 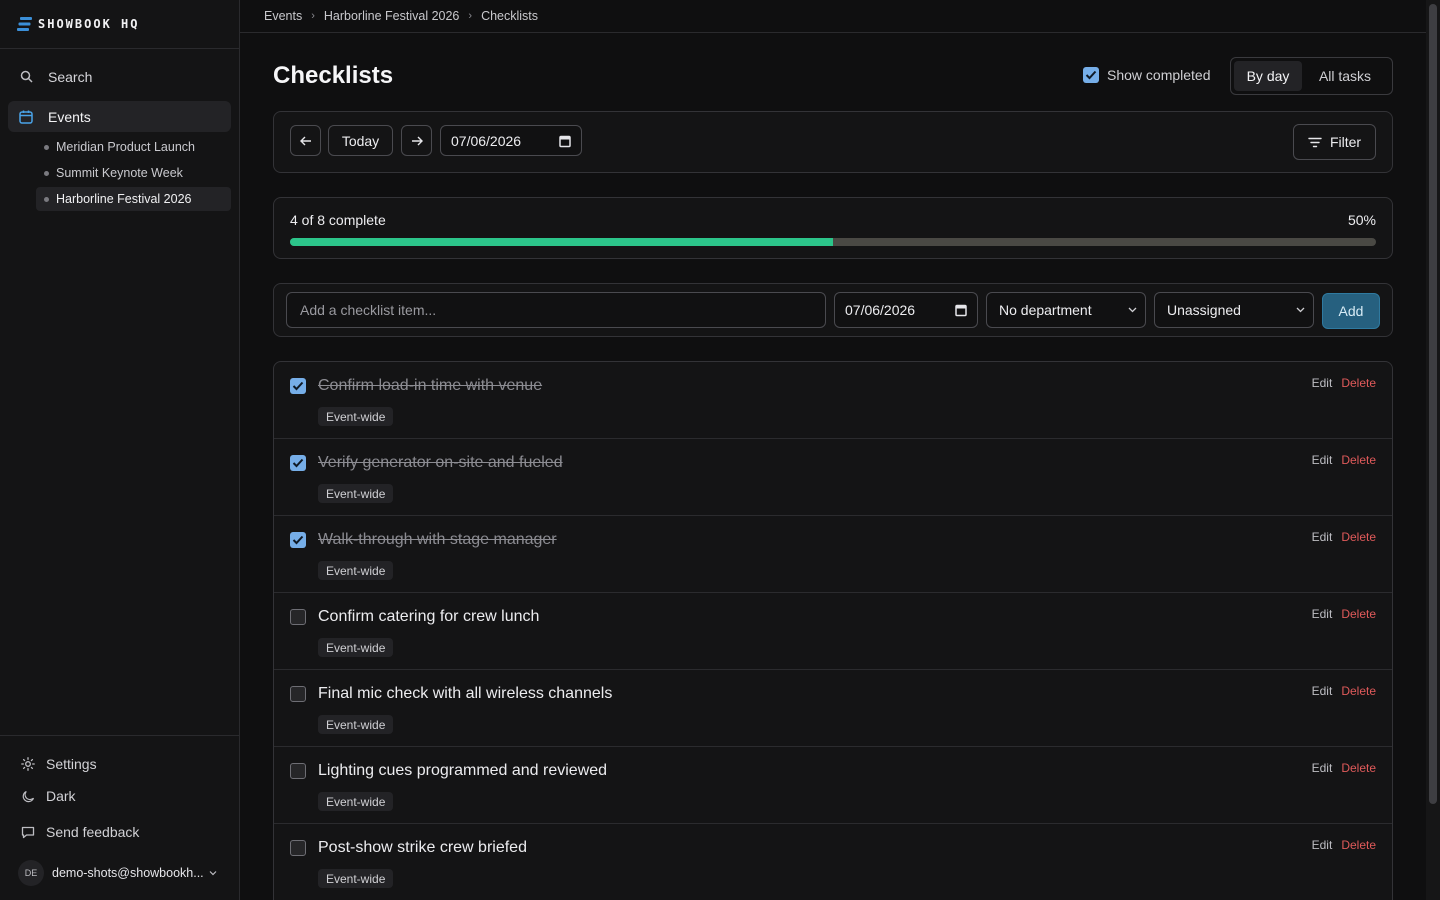 I want to click on department-value: No department, so click(x=1045, y=310).